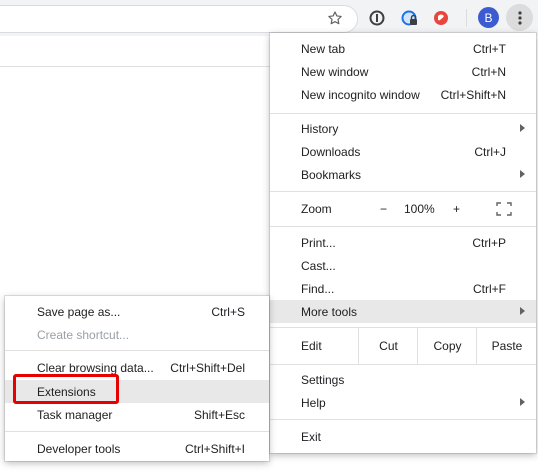  What do you see at coordinates (316, 209) in the screenshot?
I see `zoom-label: Zoom` at bounding box center [316, 209].